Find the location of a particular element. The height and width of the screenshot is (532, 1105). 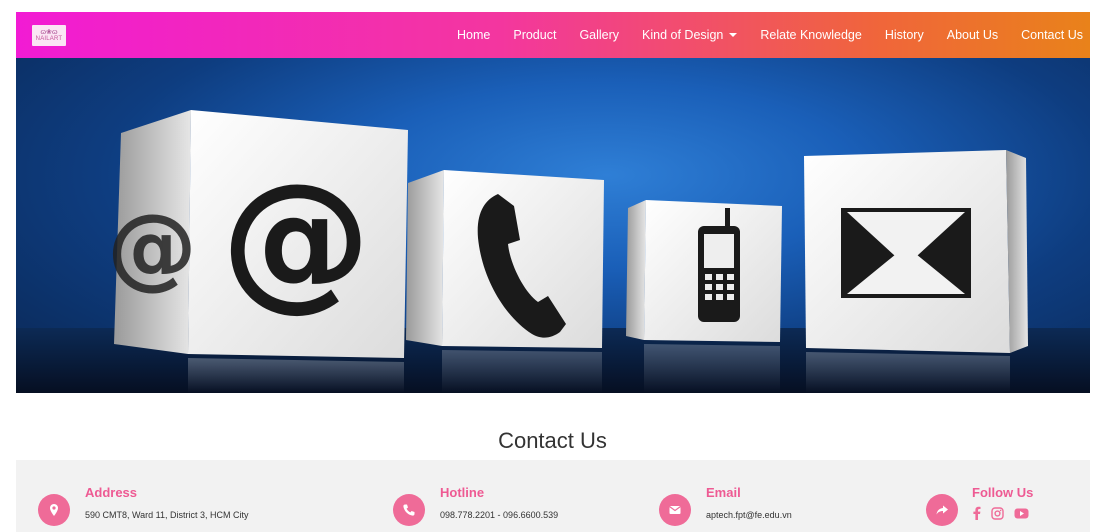

nav-about-us: About Us is located at coordinates (972, 35).